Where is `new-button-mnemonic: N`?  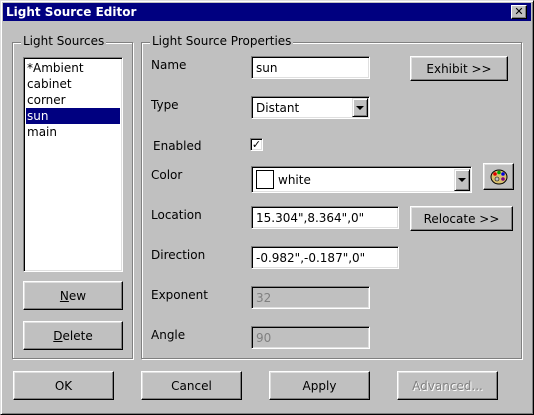
new-button-mnemonic: N is located at coordinates (64, 295).